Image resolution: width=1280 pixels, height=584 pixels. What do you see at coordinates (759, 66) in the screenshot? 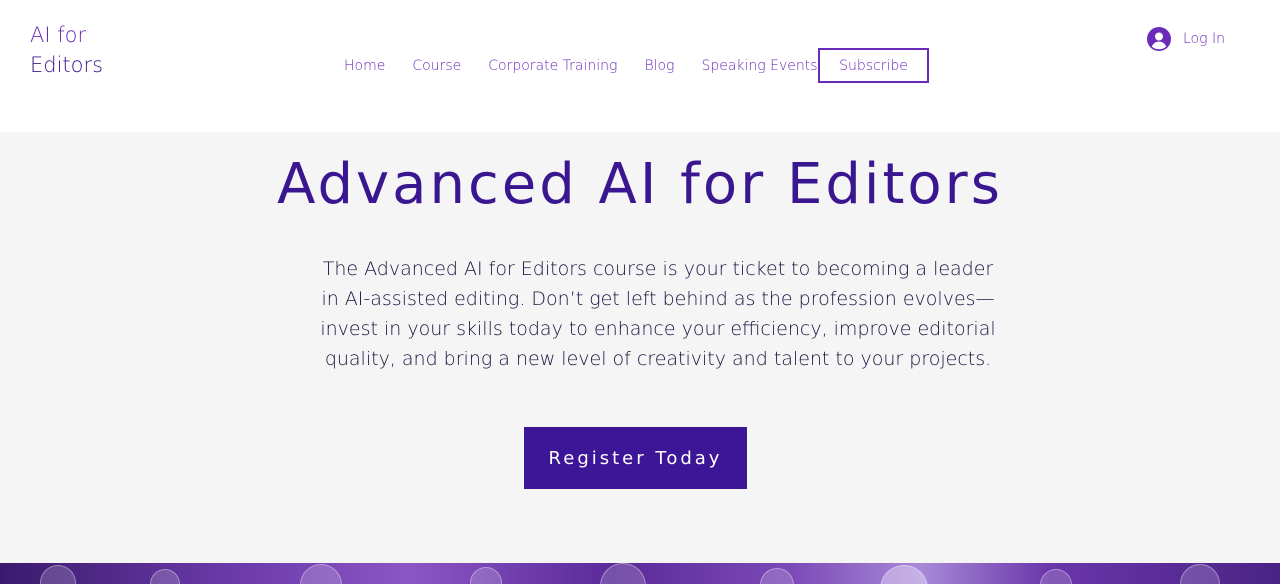
I see `nav-speaking-events: Speaking Events` at bounding box center [759, 66].